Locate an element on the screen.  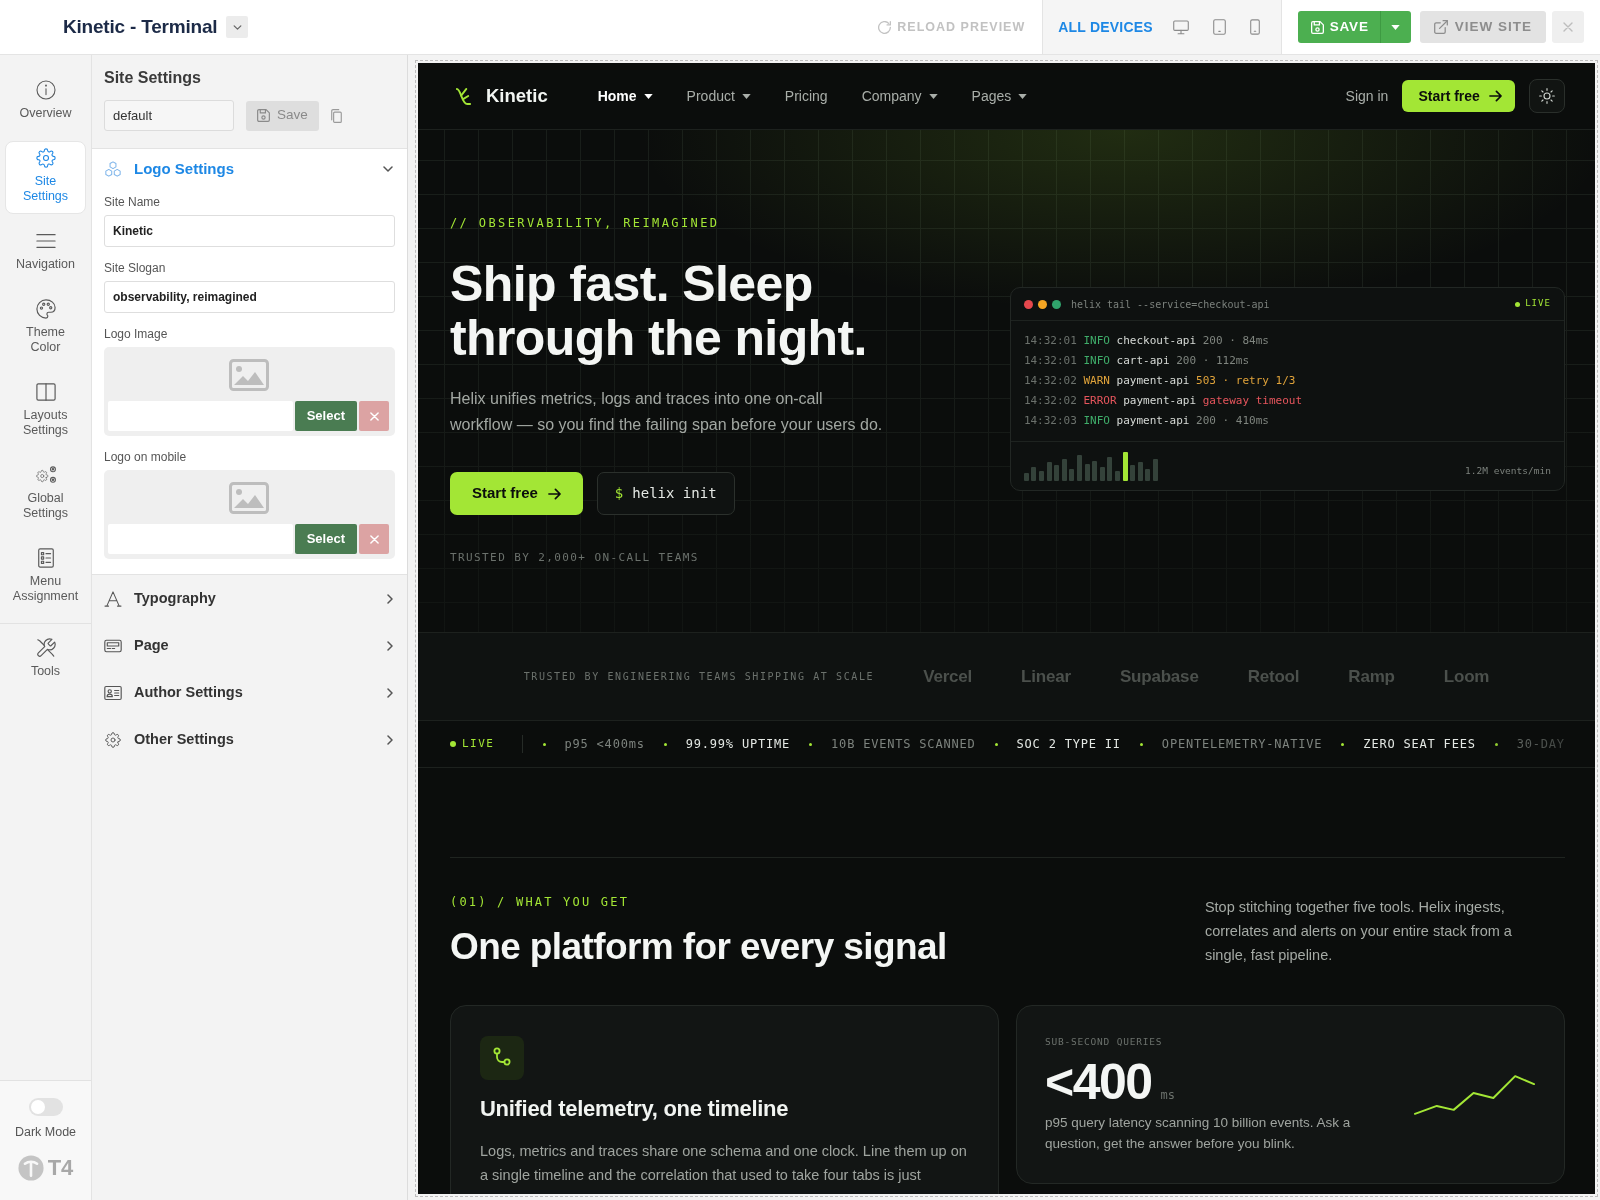
sidebar-item: Theme Color is located at coordinates (45, 328).